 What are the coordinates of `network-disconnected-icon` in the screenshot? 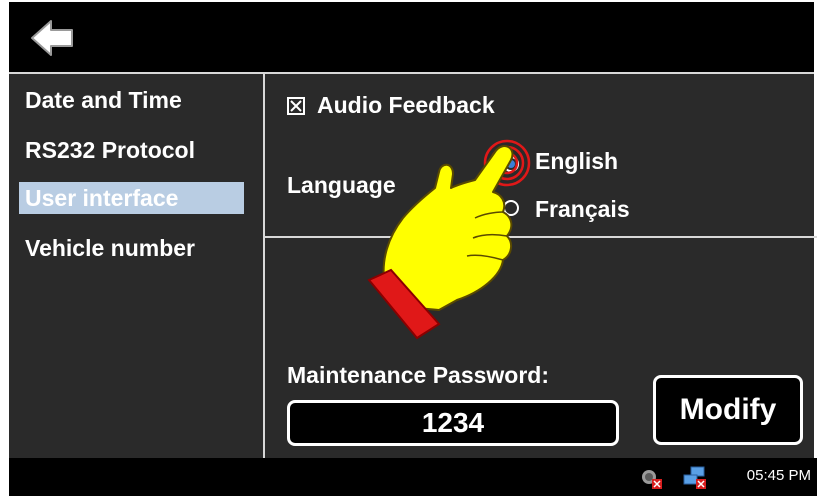 It's located at (695, 478).